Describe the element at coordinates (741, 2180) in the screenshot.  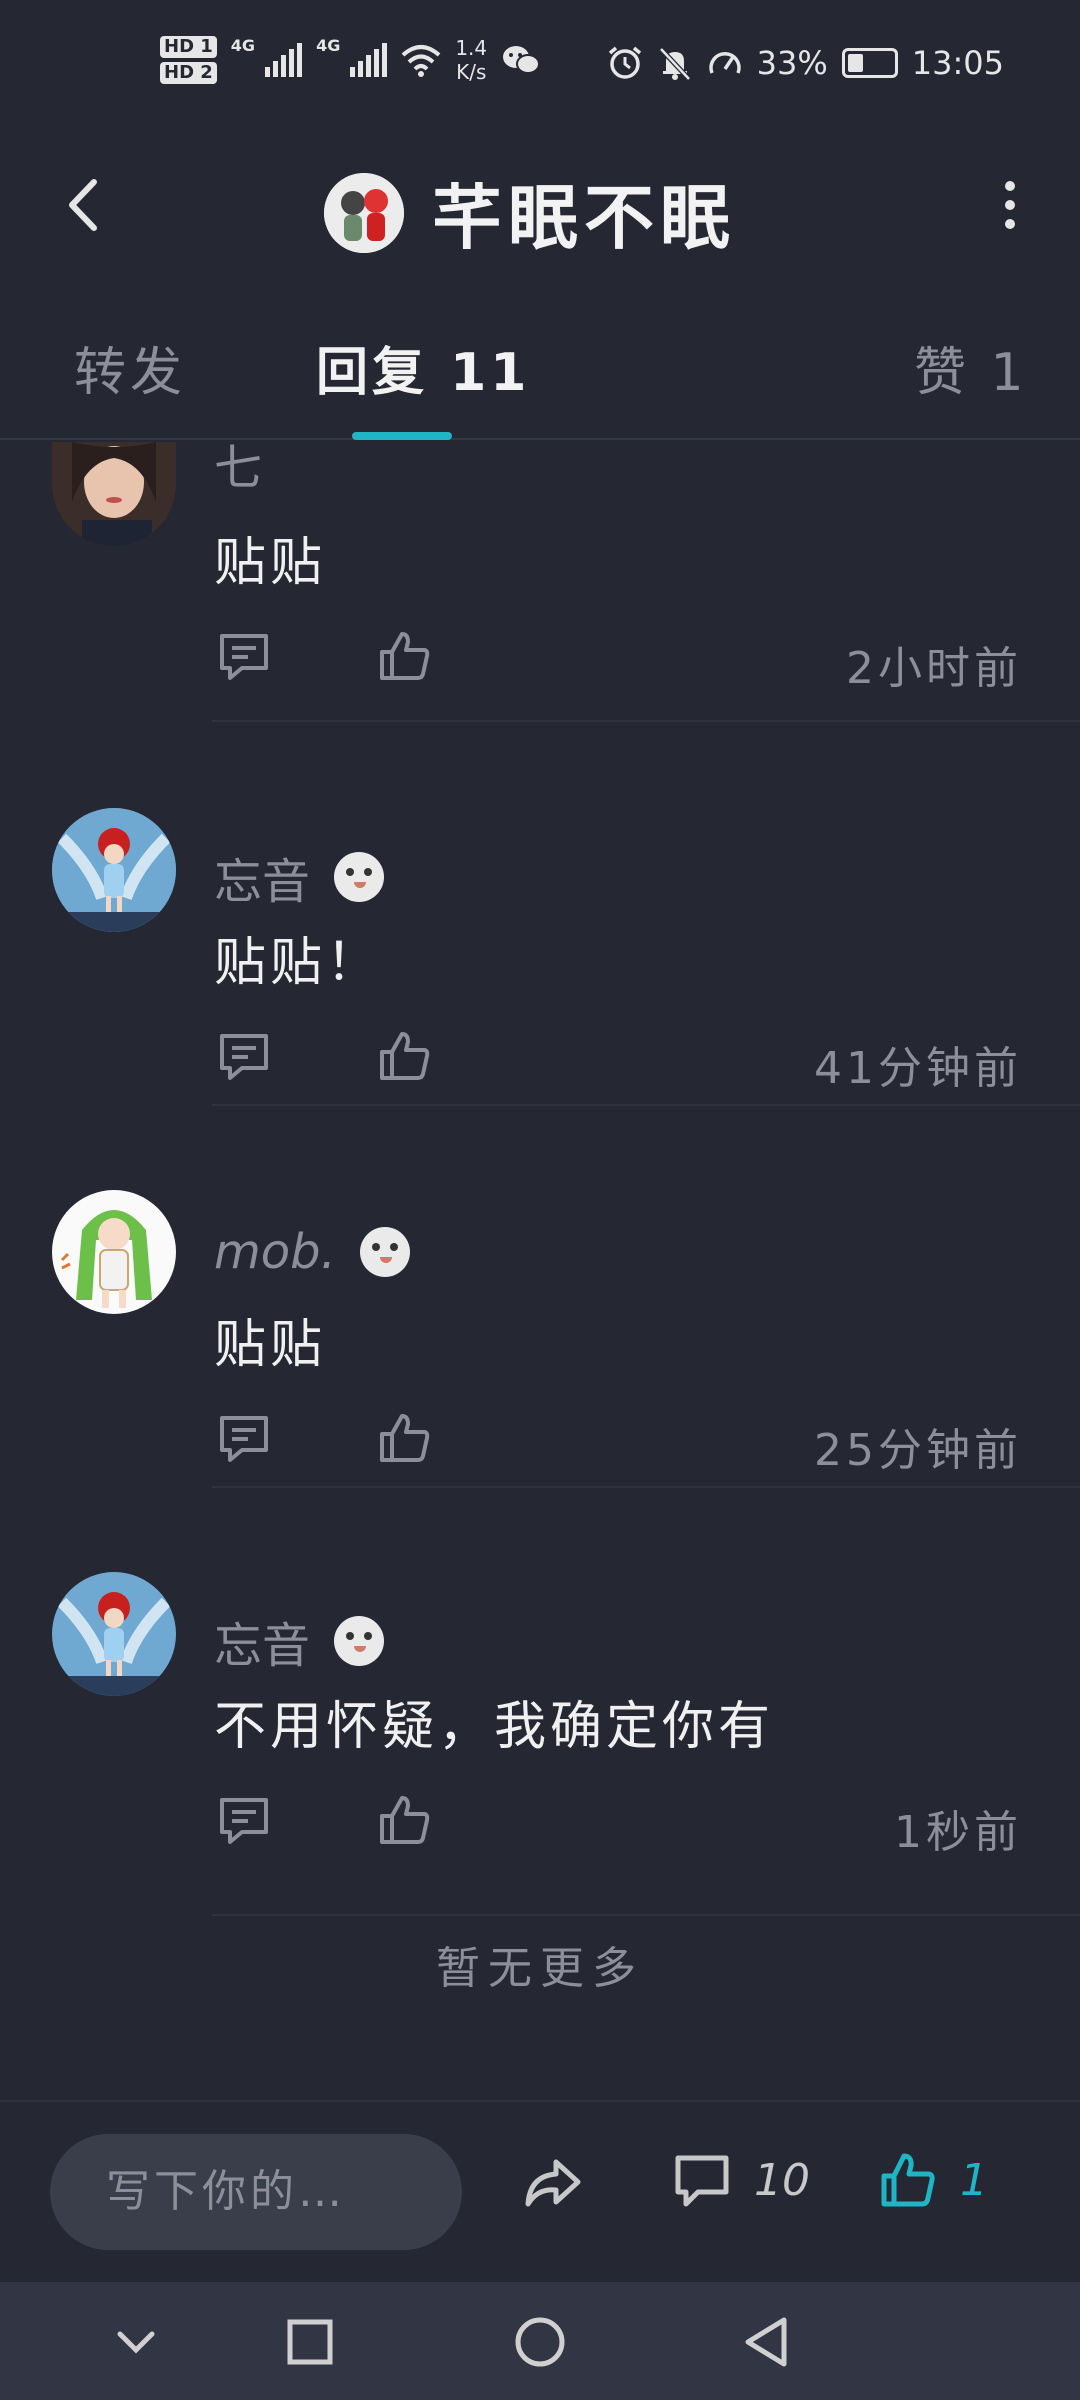
I see `comments-button: 10` at that location.